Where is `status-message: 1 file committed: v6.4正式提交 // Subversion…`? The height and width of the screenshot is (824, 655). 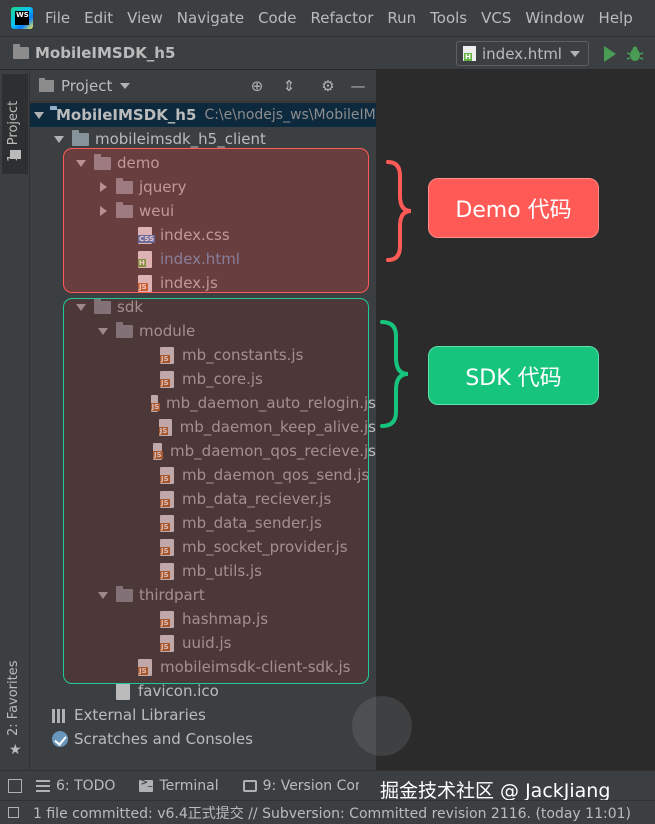
status-message: 1 file committed: v6.4正式提交 // Subversion… is located at coordinates (332, 813).